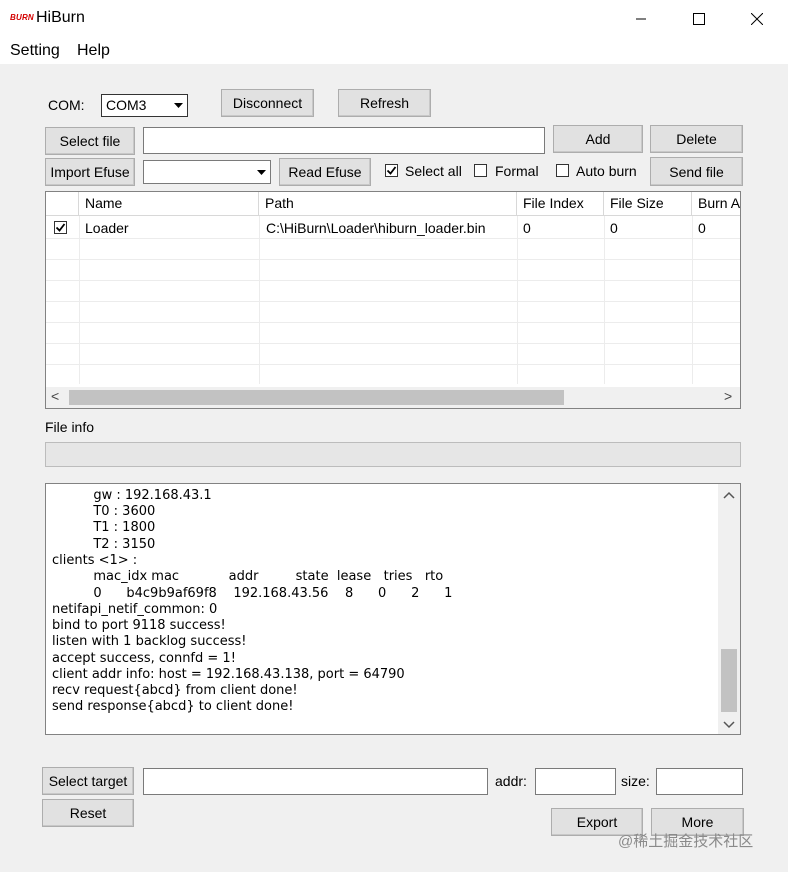  Describe the element at coordinates (315, 781) in the screenshot. I see `target-input` at that location.